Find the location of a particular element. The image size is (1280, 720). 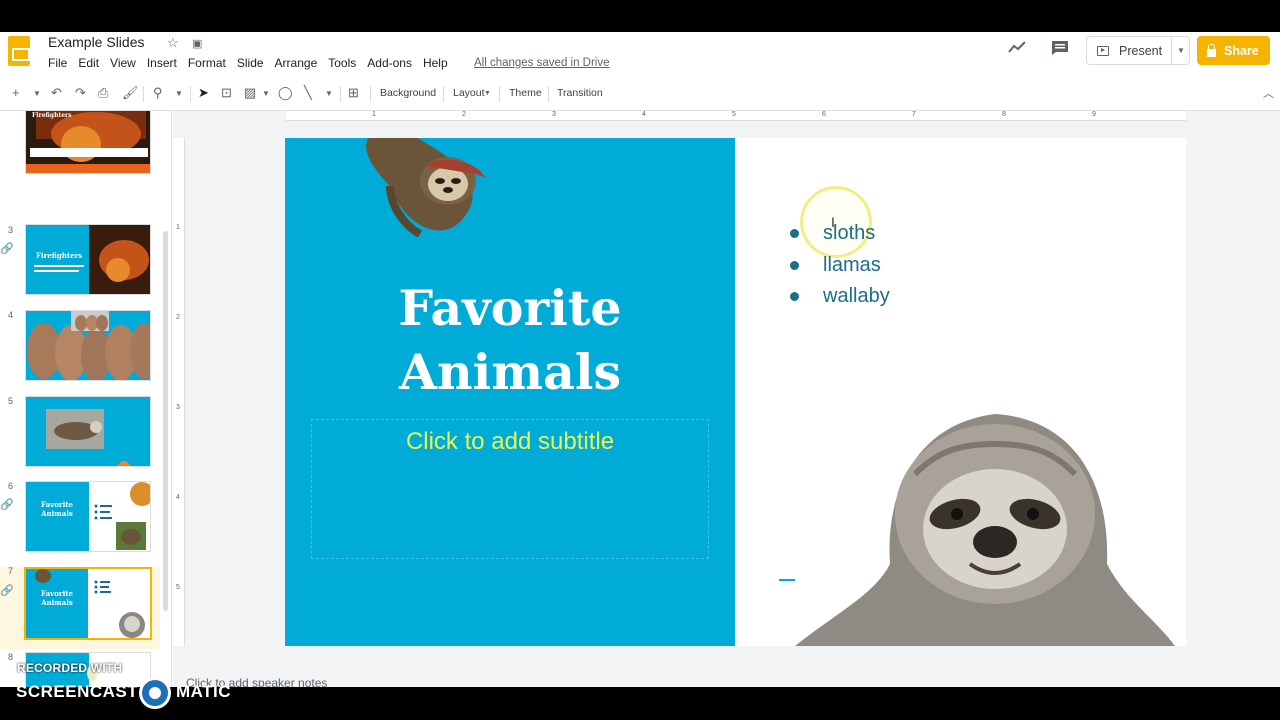

bullet-dot-icon is located at coordinates (794, 297).